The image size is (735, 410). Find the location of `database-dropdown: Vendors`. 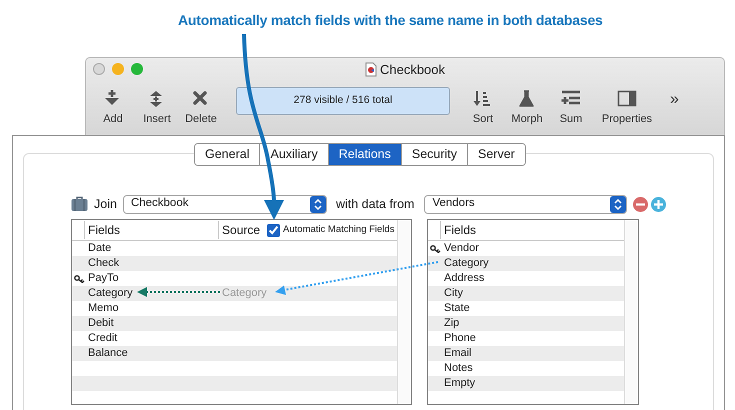

database-dropdown: Vendors is located at coordinates (526, 204).